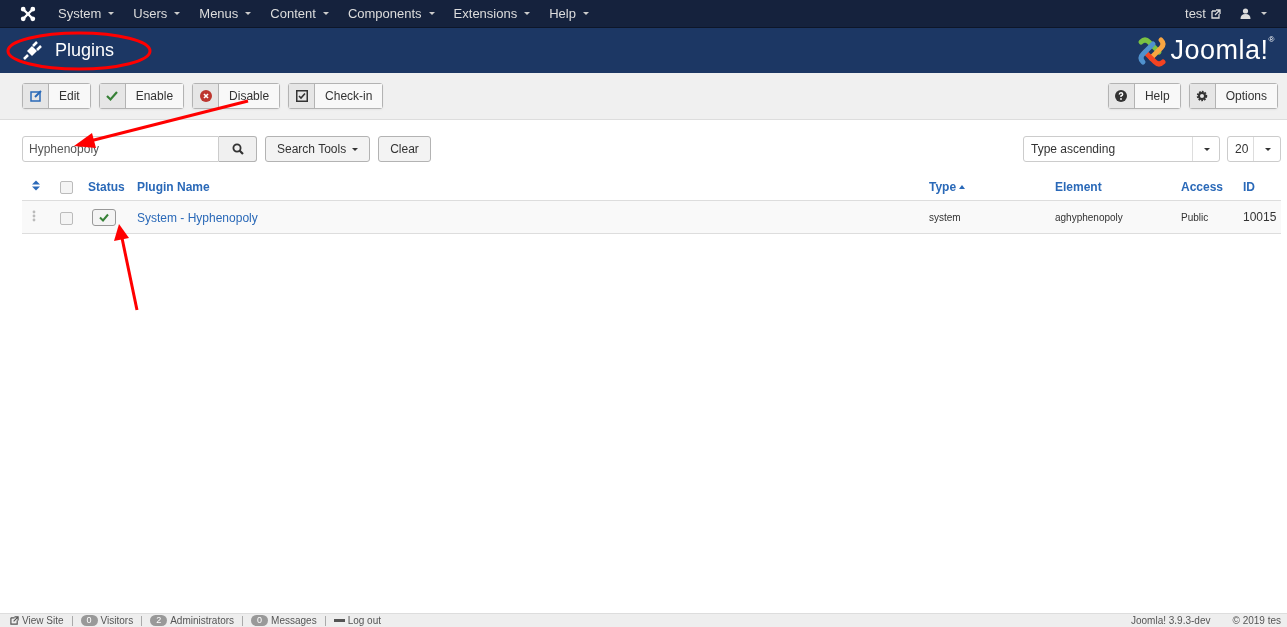  What do you see at coordinates (1078, 187) in the screenshot?
I see `column-header: Element` at bounding box center [1078, 187].